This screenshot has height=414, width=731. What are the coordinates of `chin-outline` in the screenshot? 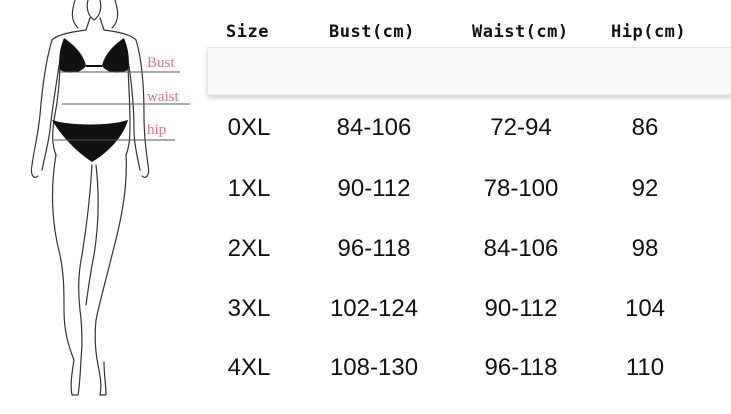 It's located at (94, 10).